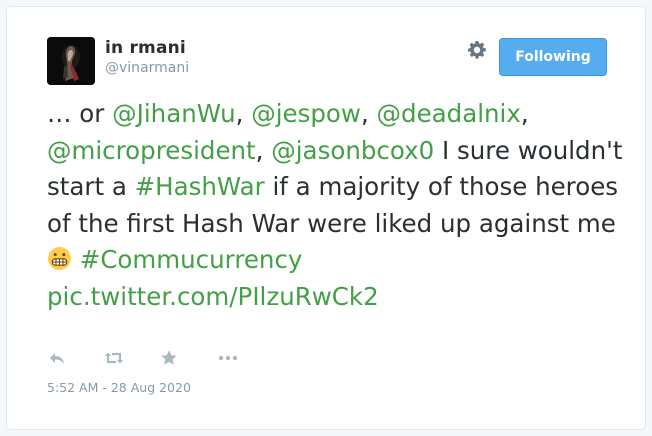  What do you see at coordinates (76, 259) in the screenshot?
I see `tweet-text-segment` at bounding box center [76, 259].